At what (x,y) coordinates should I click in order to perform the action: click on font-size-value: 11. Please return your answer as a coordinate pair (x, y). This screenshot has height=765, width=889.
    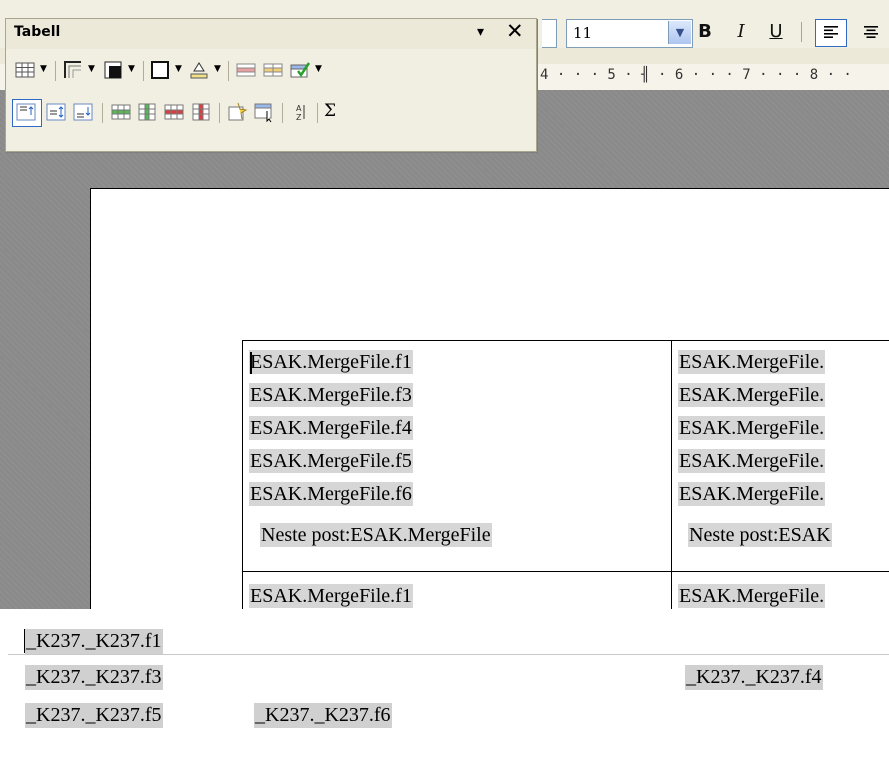
    Looking at the image, I should click on (583, 33).